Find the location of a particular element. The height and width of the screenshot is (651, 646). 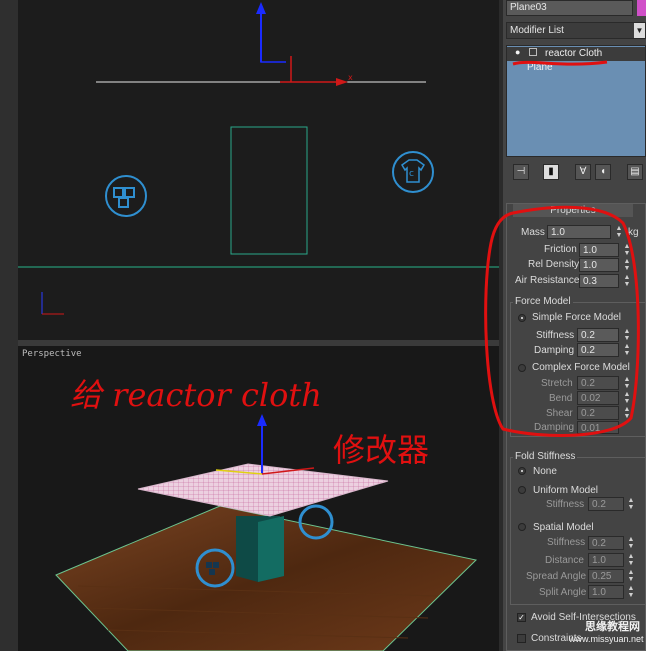

spatial-stiffness-field: 0.2 is located at coordinates (606, 543).